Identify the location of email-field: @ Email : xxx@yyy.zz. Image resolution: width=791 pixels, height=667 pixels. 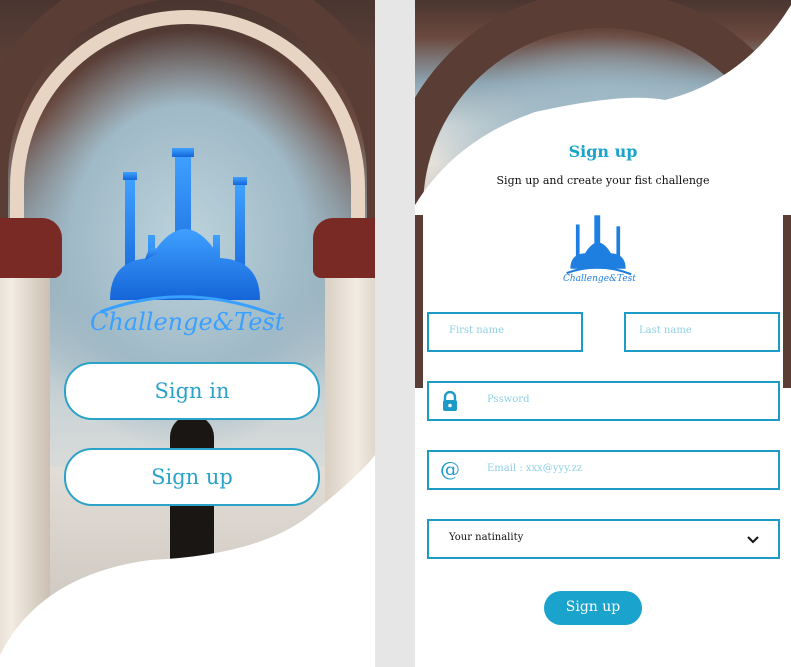
(603, 470).